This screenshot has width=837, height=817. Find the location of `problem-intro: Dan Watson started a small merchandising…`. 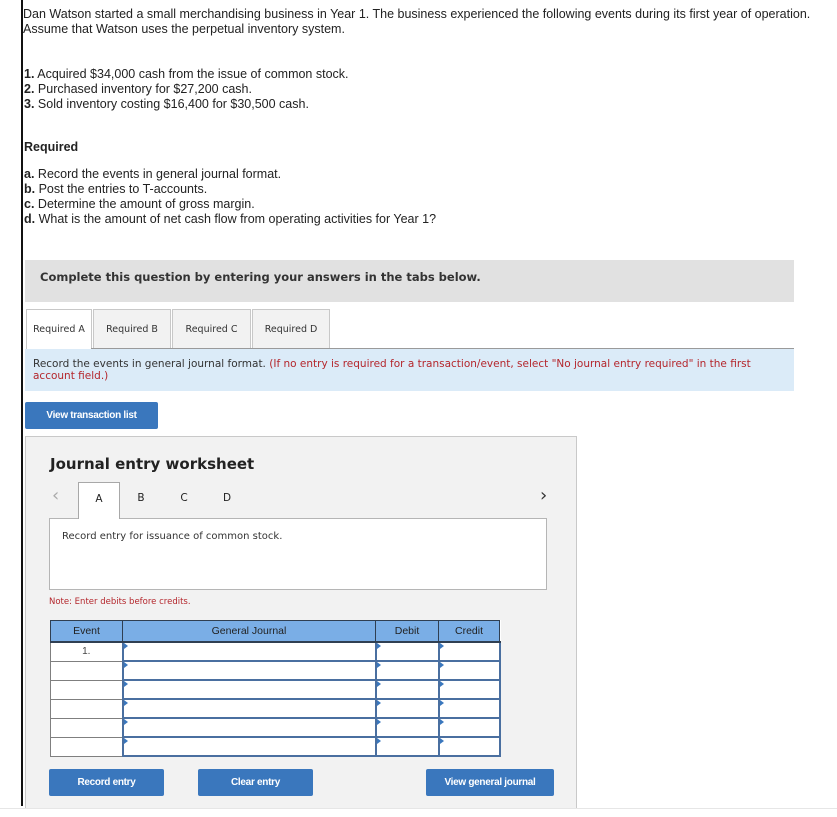

problem-intro: Dan Watson started a small merchandising… is located at coordinates (417, 21).